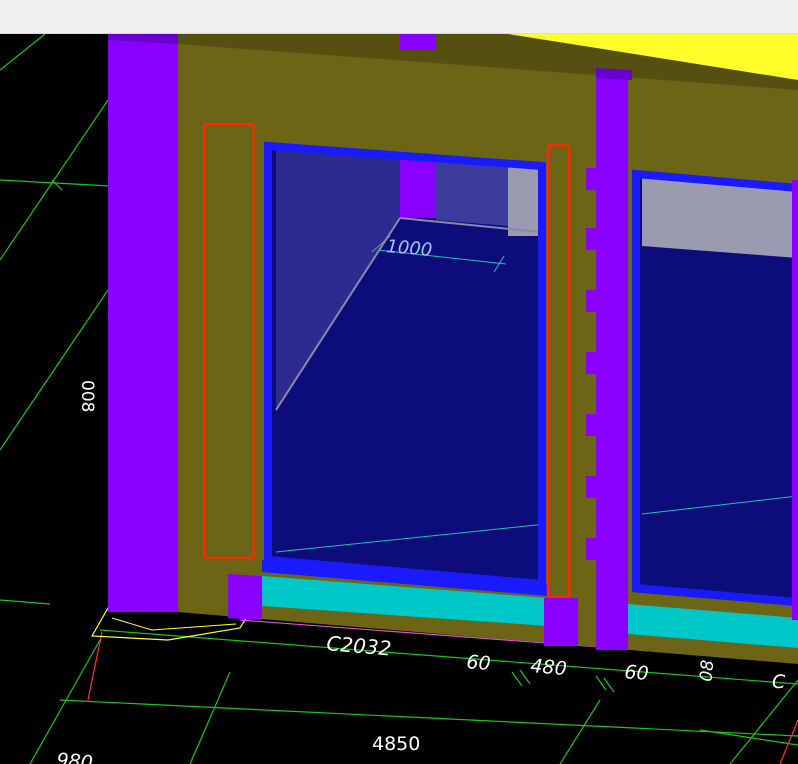 Image resolution: width=798 pixels, height=764 pixels. Describe the element at coordinates (612, 363) in the screenshot. I see `middle-column` at that location.